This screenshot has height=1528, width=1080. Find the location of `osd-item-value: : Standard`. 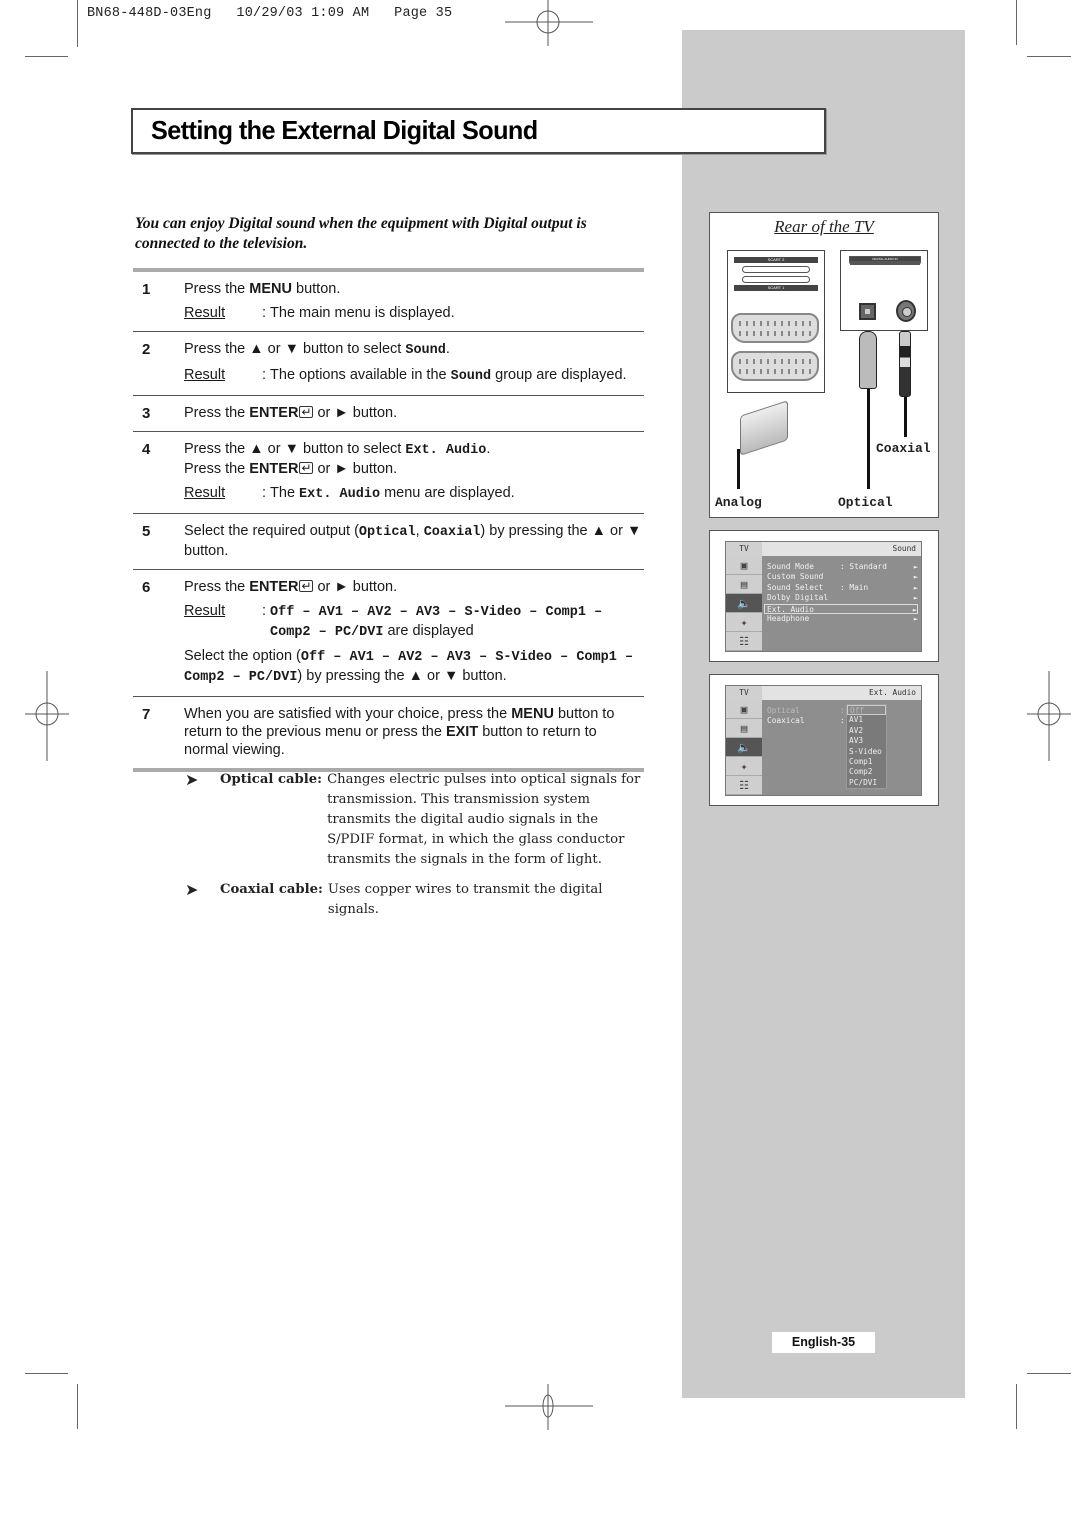

osd-item-value: : Standard is located at coordinates (863, 566).